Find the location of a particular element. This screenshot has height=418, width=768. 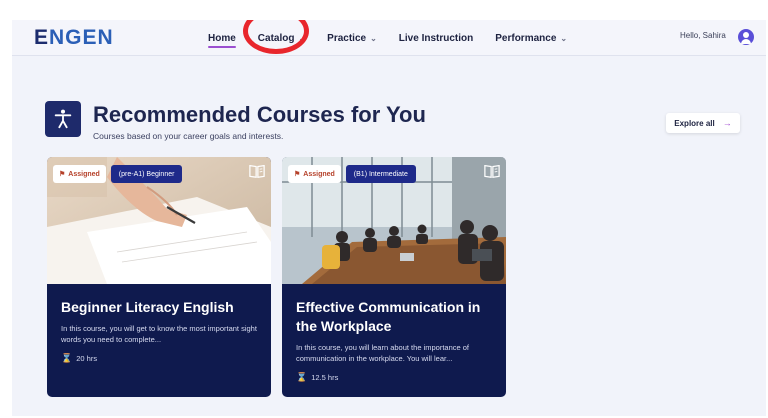

course-duration: ⌛ 12.5 hrs is located at coordinates (394, 377).